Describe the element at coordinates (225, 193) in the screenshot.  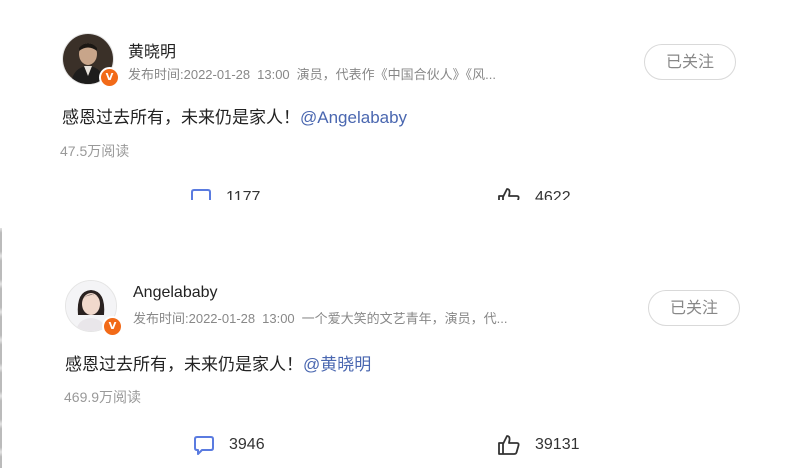
I see `comment-button: 1177` at that location.